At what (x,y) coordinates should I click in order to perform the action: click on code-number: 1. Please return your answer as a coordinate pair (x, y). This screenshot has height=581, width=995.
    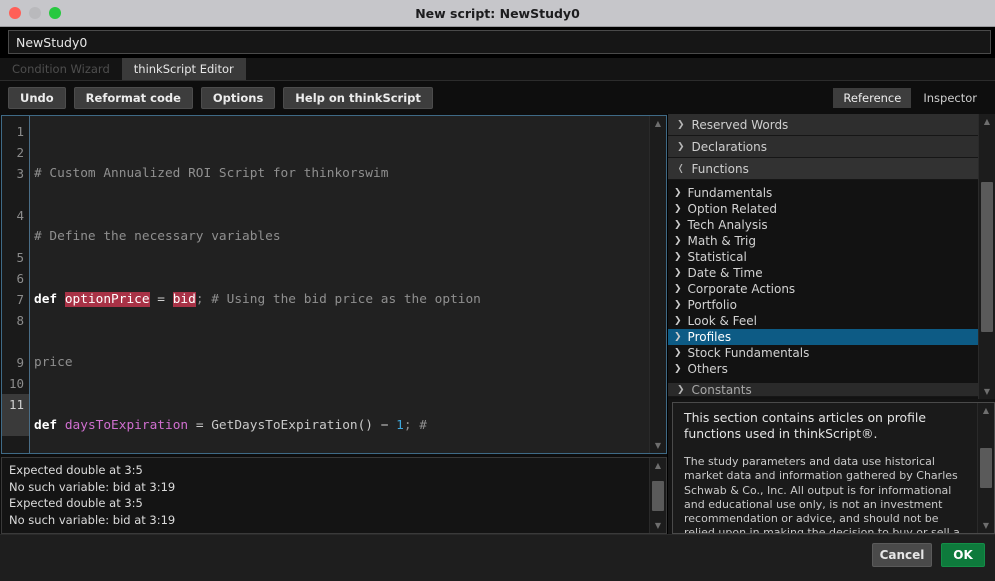
    Looking at the image, I should click on (400, 425).